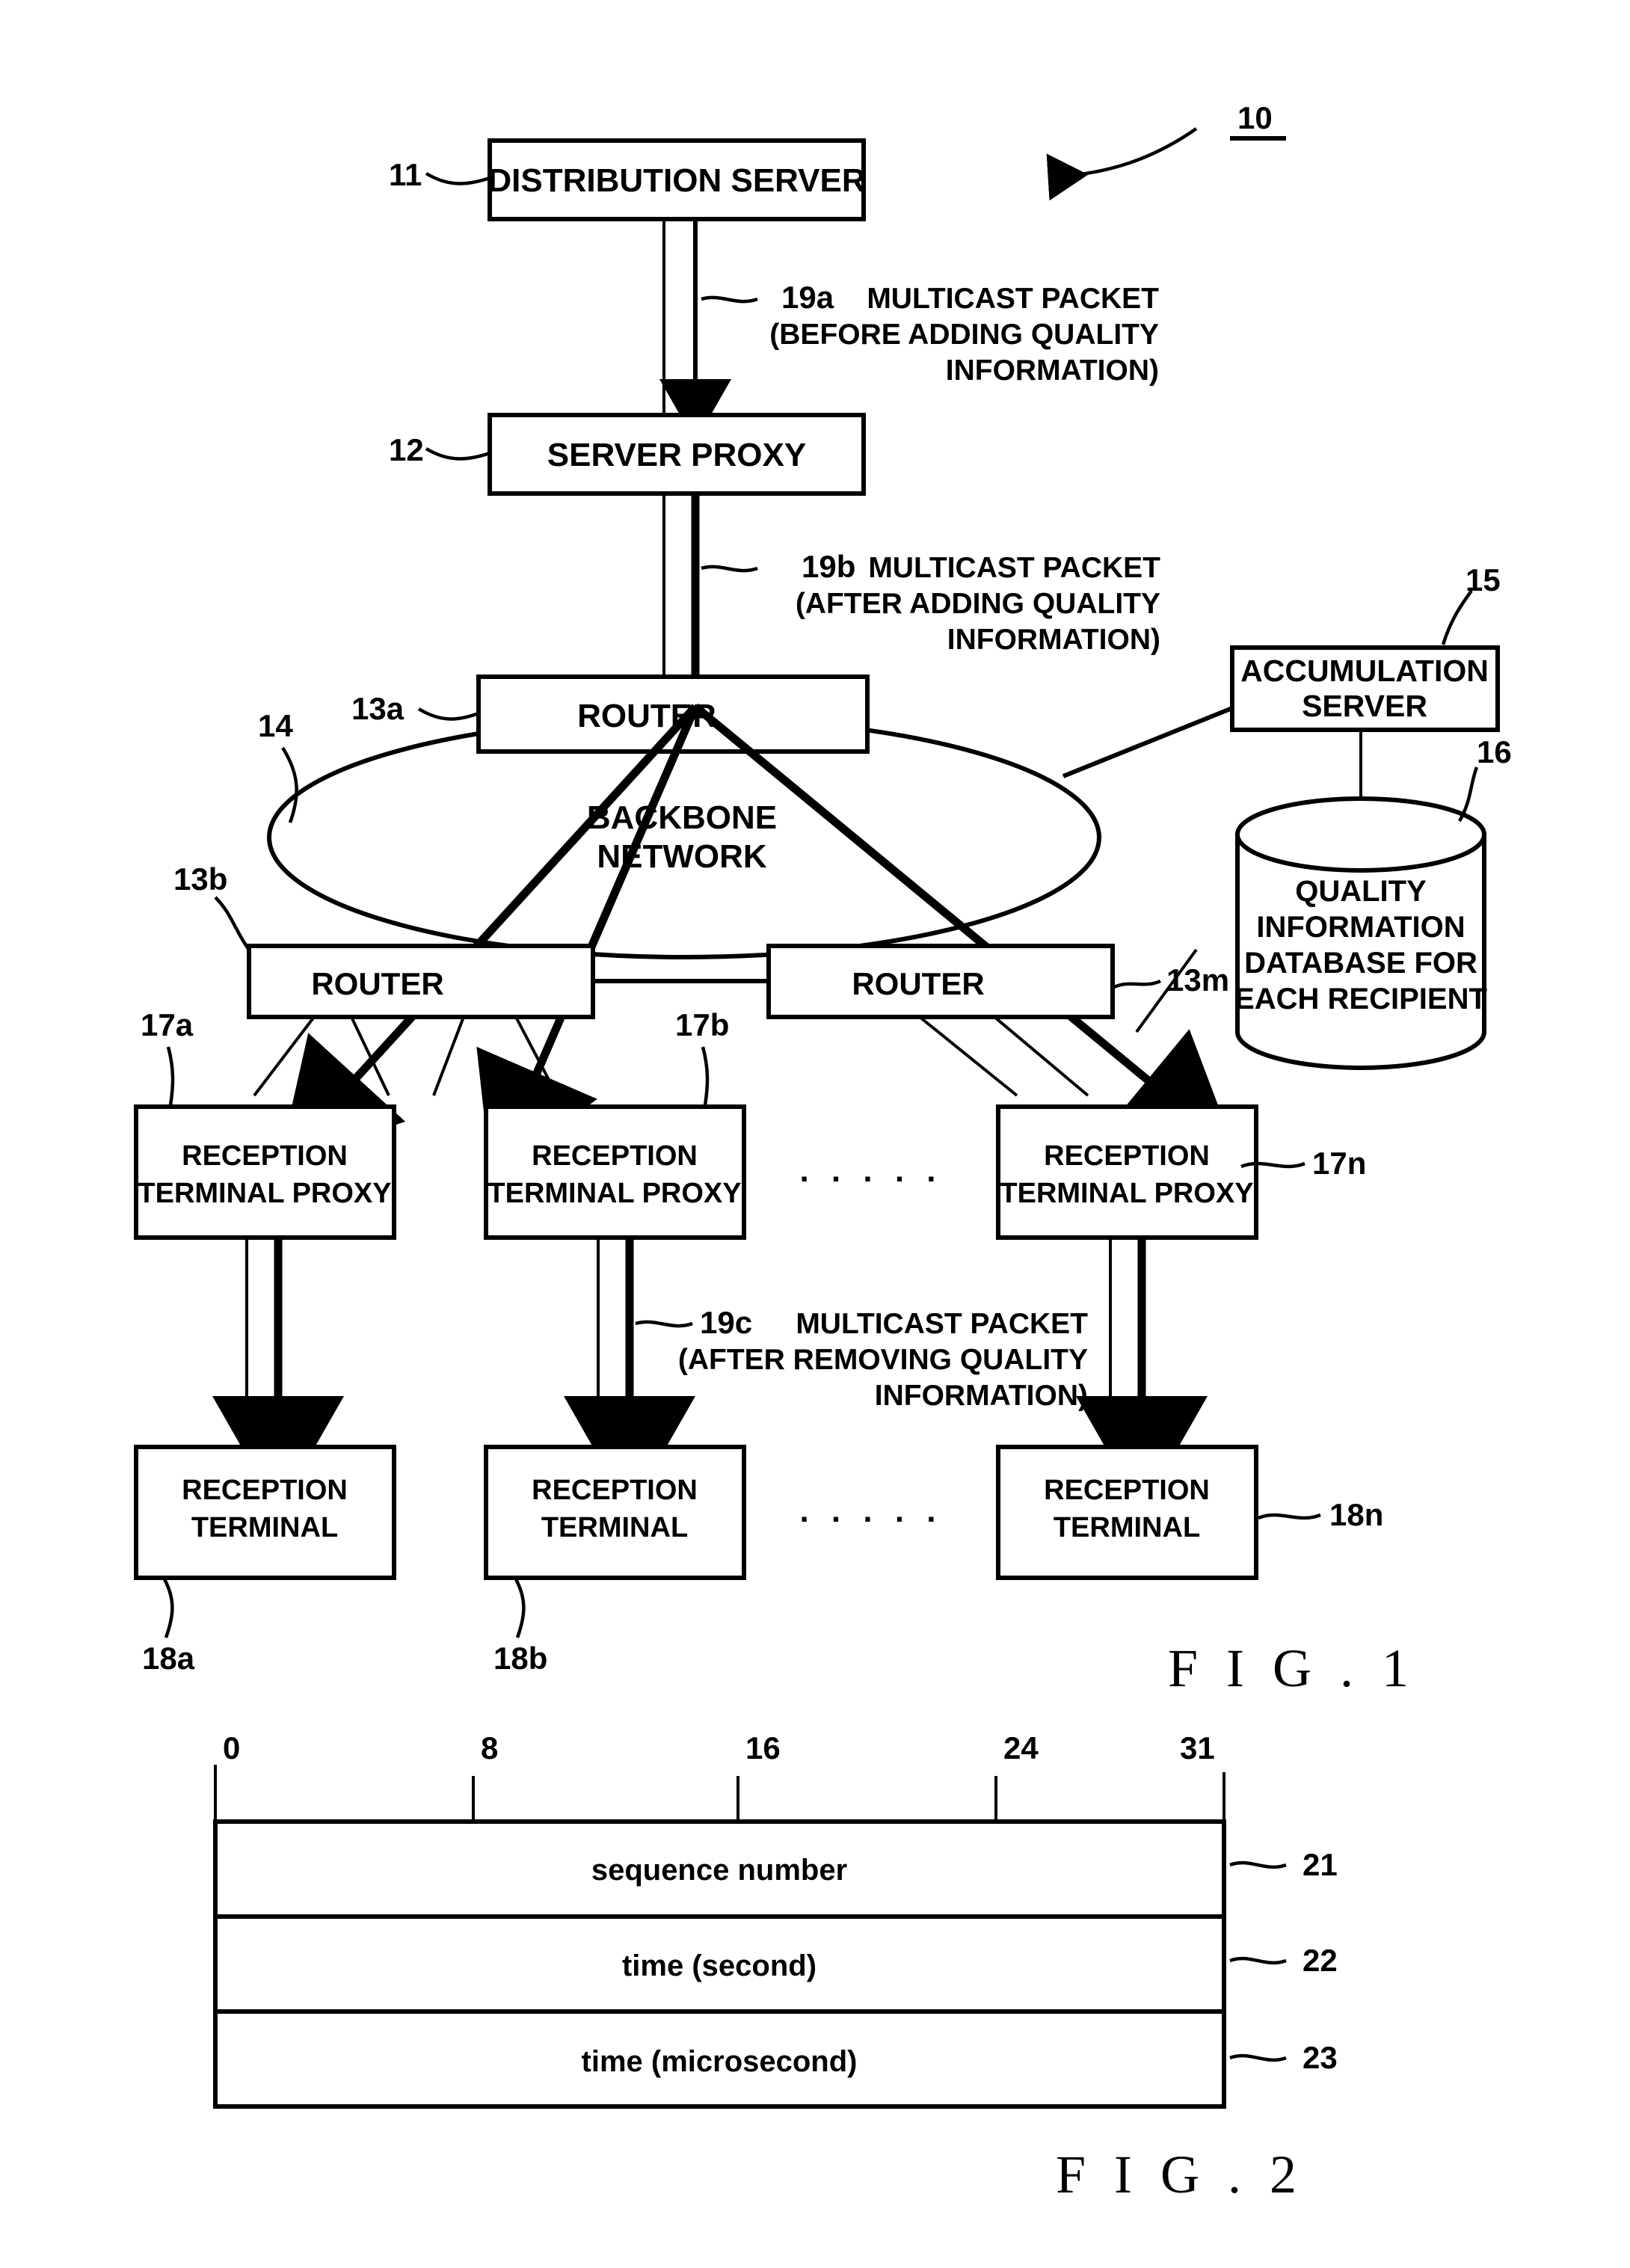 This screenshot has height=2268, width=1630. What do you see at coordinates (265, 1156) in the screenshot?
I see `label-rtp-a-line1: RECEPTION` at bounding box center [265, 1156].